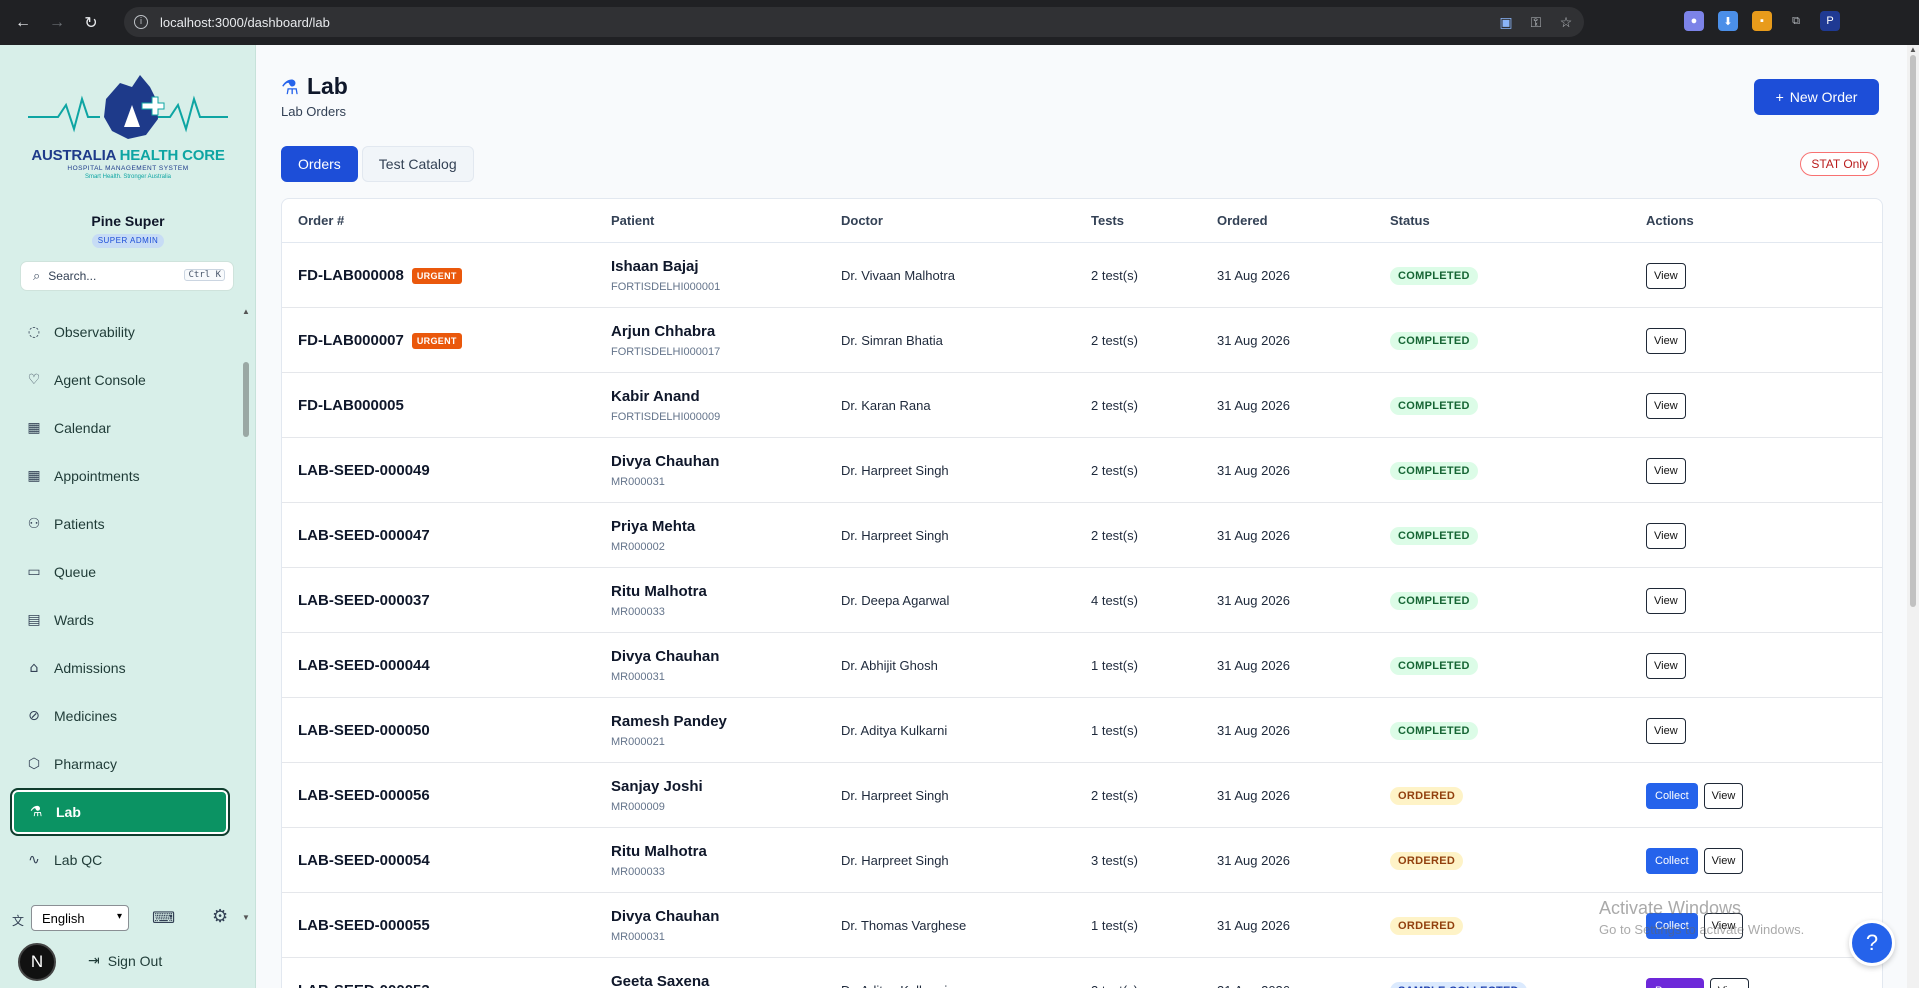  I want to click on column-doctor: Doctor, so click(862, 220).